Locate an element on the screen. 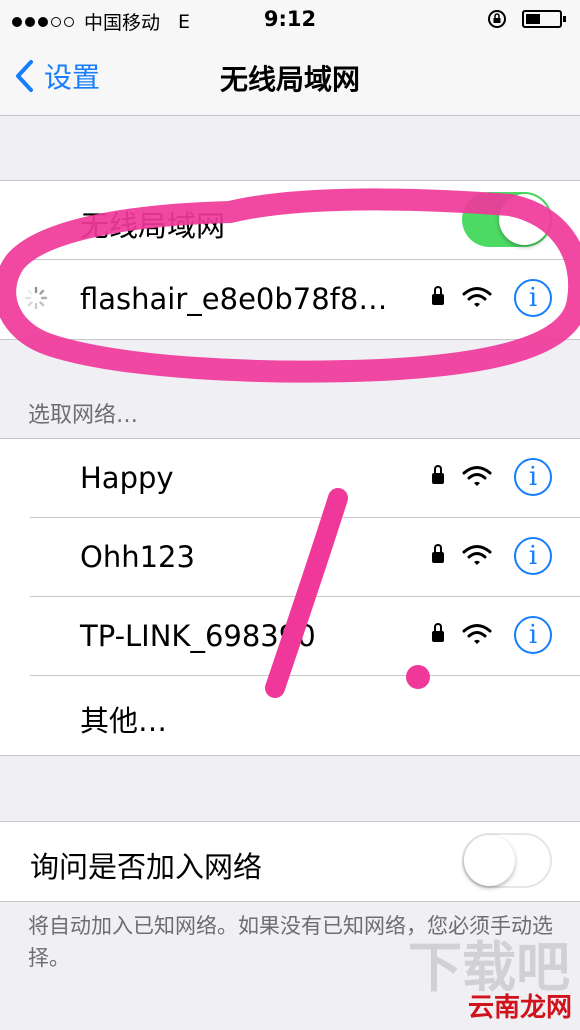 The height and width of the screenshot is (1030, 580). page-title: 无线局域网 is located at coordinates (289, 79).